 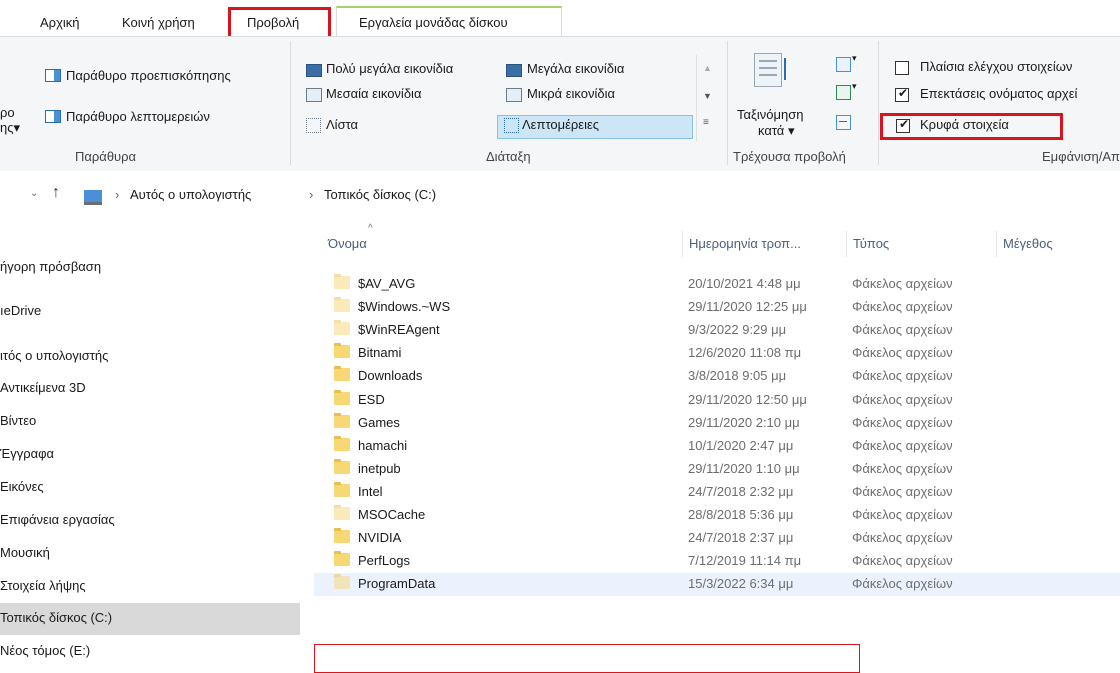 What do you see at coordinates (717, 376) in the screenshot?
I see `file-row: Downloads 3/8/2018 9:05 μμ Φάκελος αρχείων` at bounding box center [717, 376].